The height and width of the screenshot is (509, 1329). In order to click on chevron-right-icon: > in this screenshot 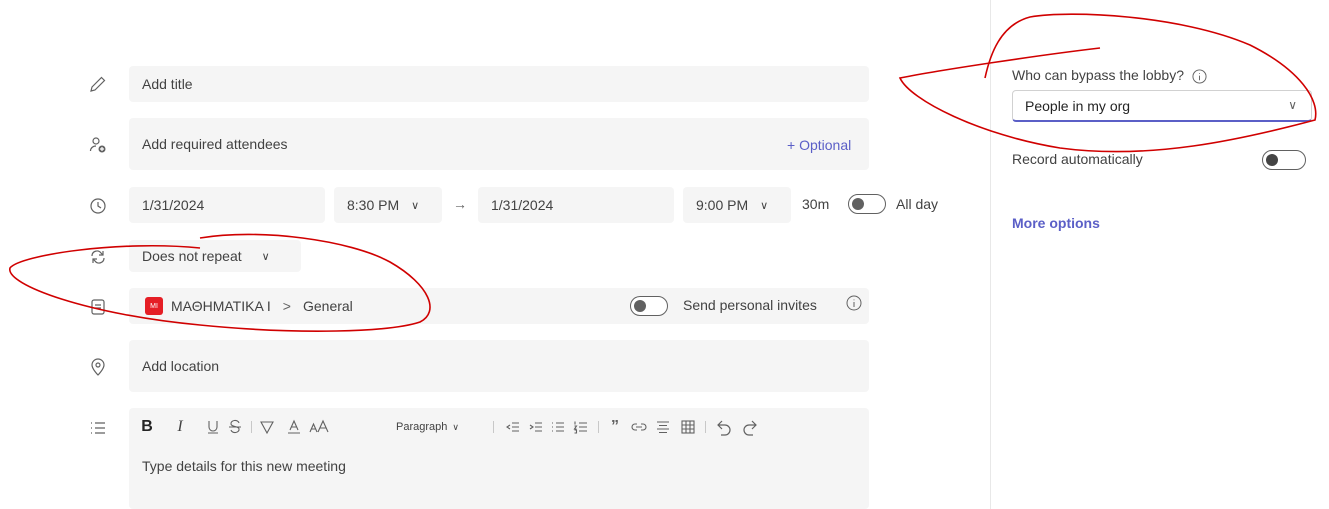, I will do `click(286, 306)`.